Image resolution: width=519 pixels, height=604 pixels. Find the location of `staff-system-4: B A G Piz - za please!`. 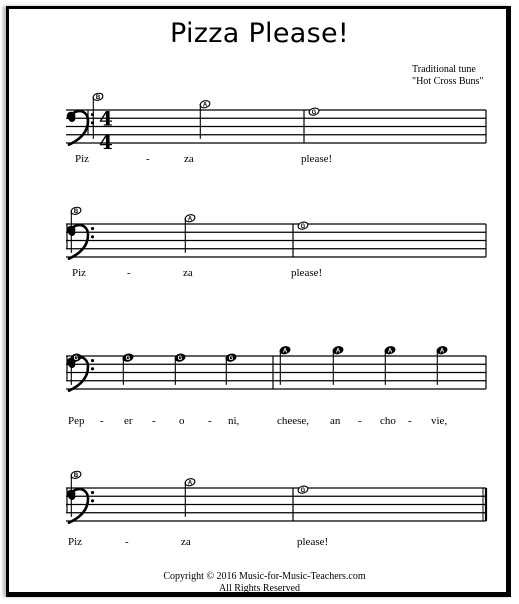

staff-system-4: B A G Piz - za please! is located at coordinates (277, 509).